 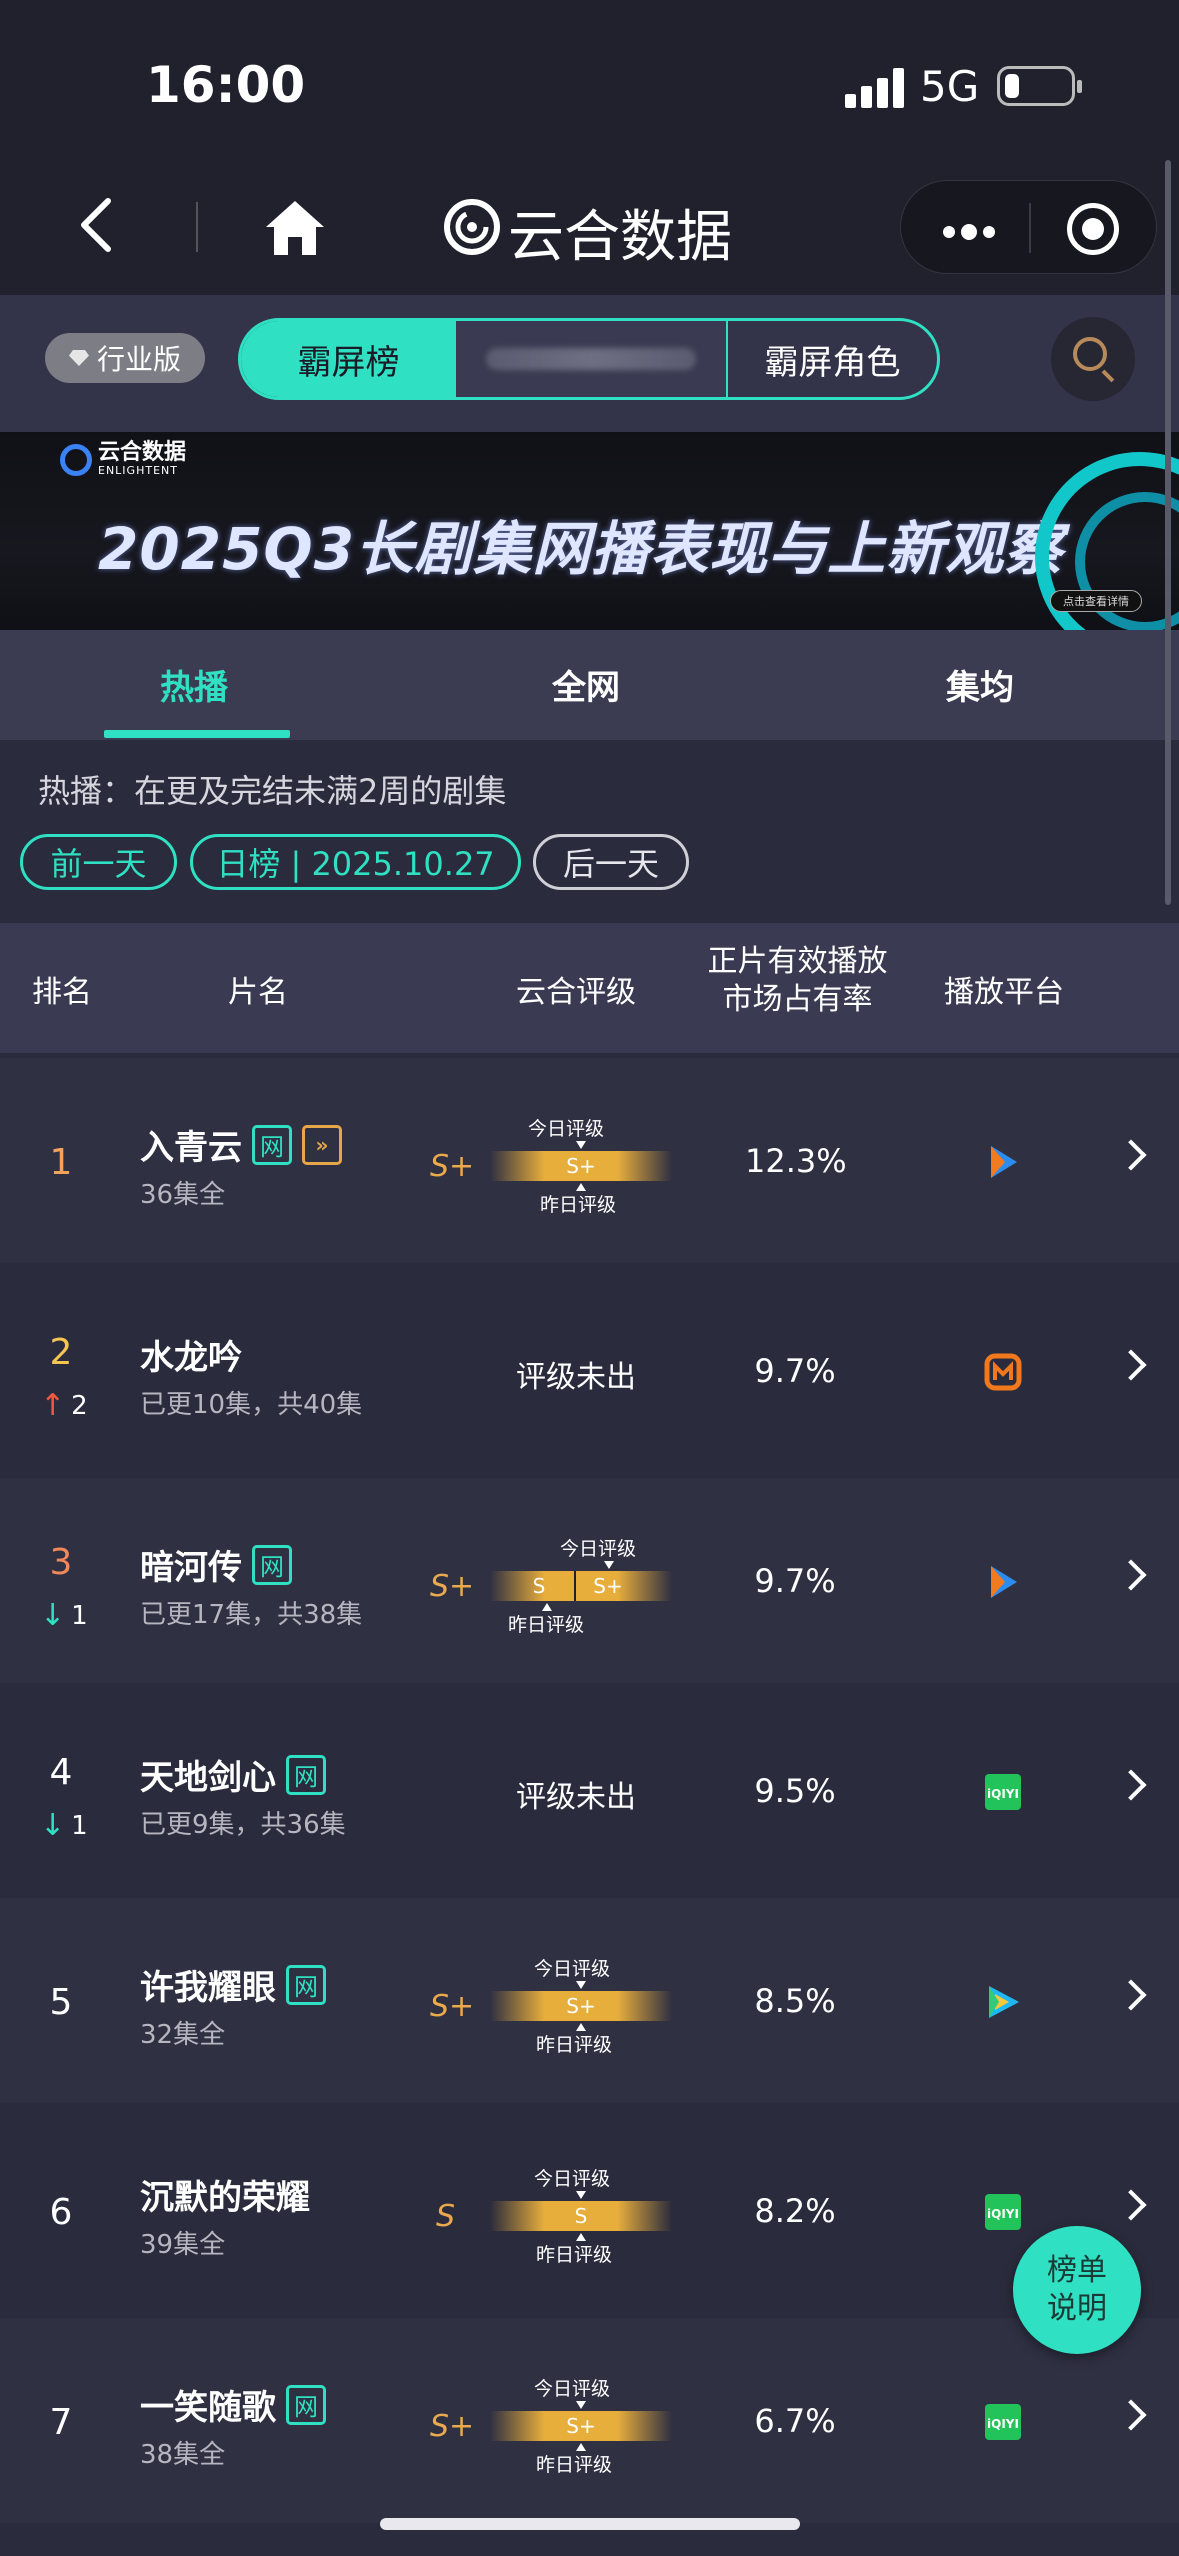 I want to click on rank-number: 6, so click(x=61, y=2212).